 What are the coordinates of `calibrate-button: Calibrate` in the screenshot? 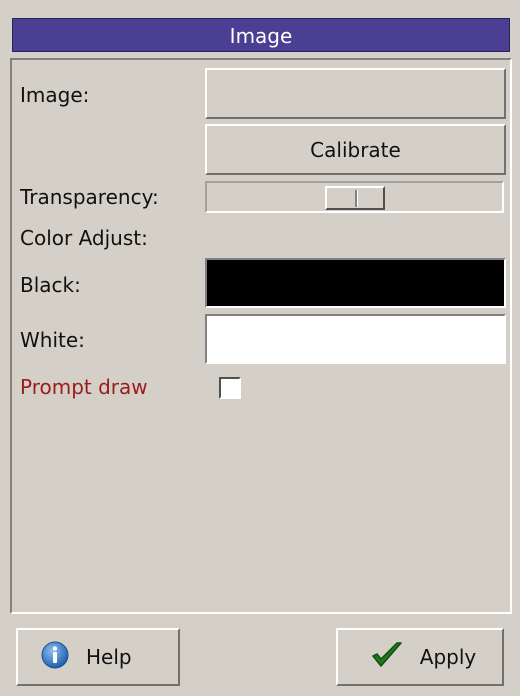 It's located at (355, 149).